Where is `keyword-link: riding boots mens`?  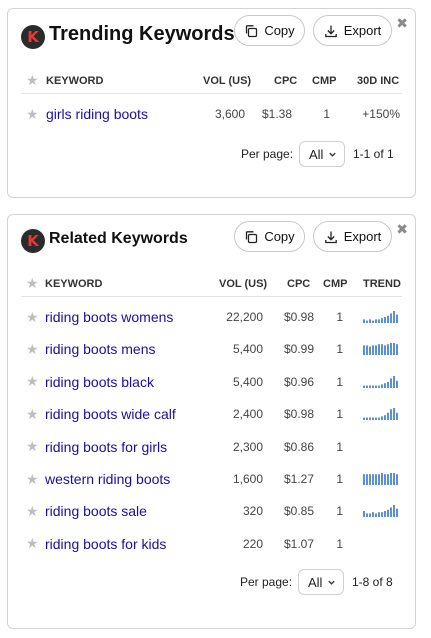 keyword-link: riding boots mens is located at coordinates (100, 349).